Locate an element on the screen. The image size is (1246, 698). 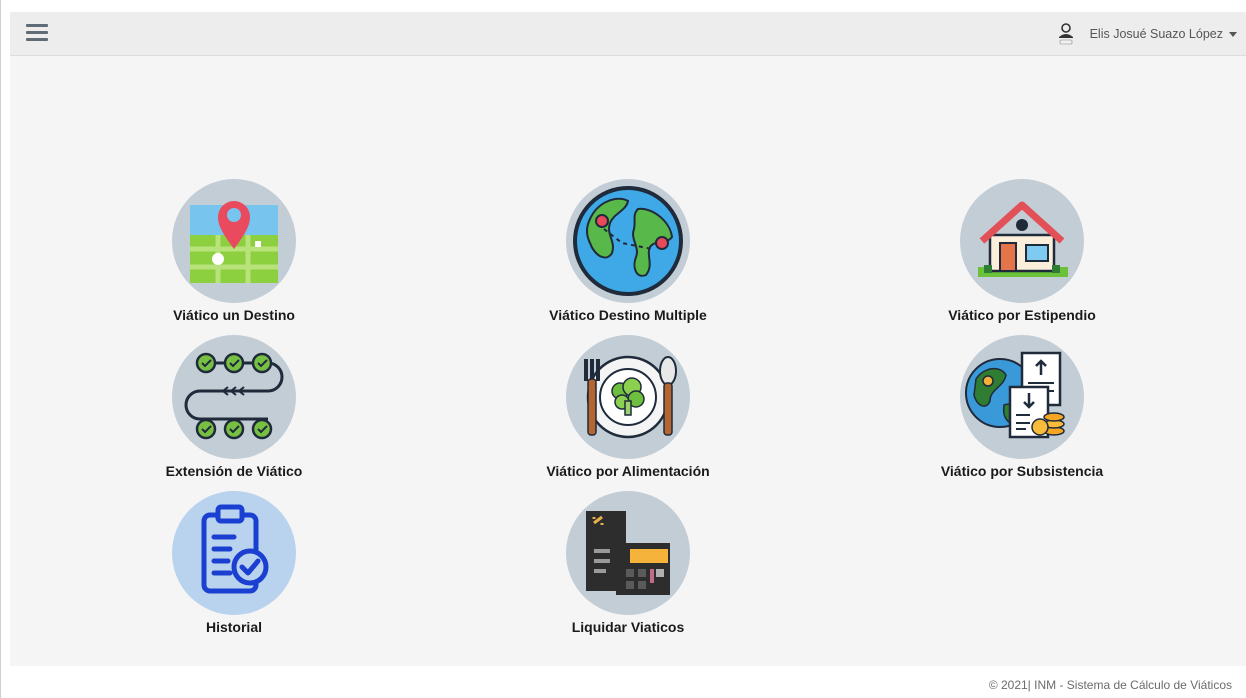
plate-food-icon is located at coordinates (630, 397).